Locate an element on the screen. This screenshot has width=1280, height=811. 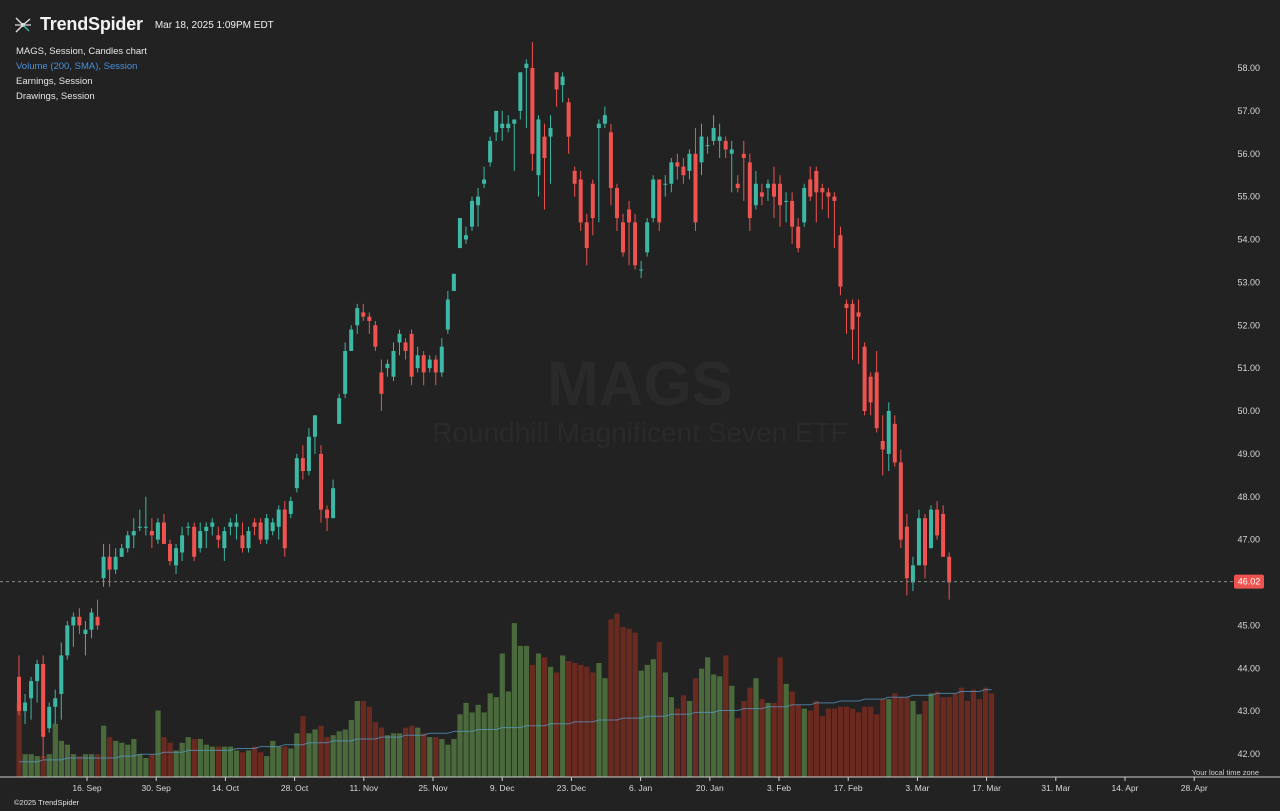
legend-main-series: MAGS, Session, Candles chart is located at coordinates (81, 51).